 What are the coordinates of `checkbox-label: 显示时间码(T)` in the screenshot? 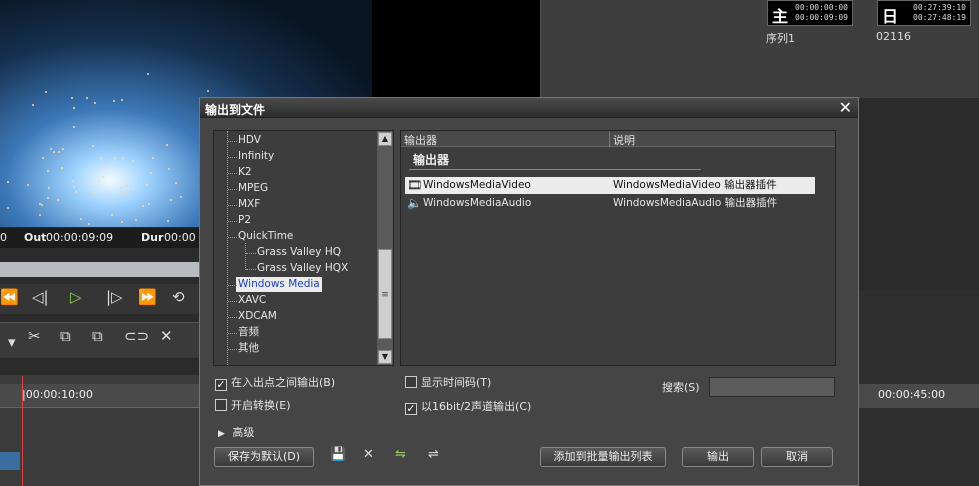 It's located at (456, 382).